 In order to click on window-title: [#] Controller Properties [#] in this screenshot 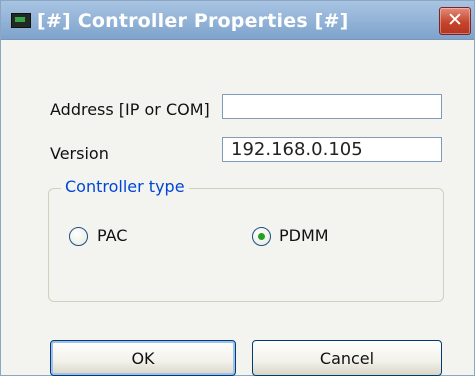, I will do `click(193, 21)`.